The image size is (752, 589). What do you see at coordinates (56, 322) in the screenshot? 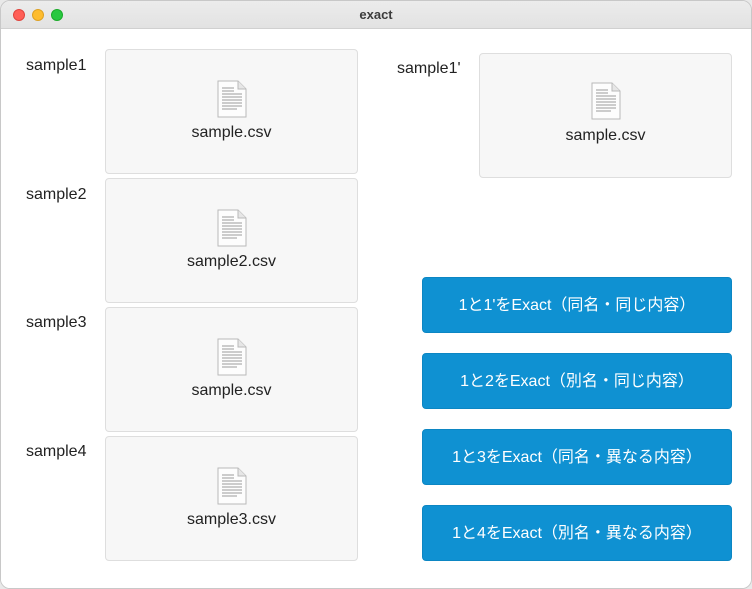
I see `sample3-label: sample3` at bounding box center [56, 322].